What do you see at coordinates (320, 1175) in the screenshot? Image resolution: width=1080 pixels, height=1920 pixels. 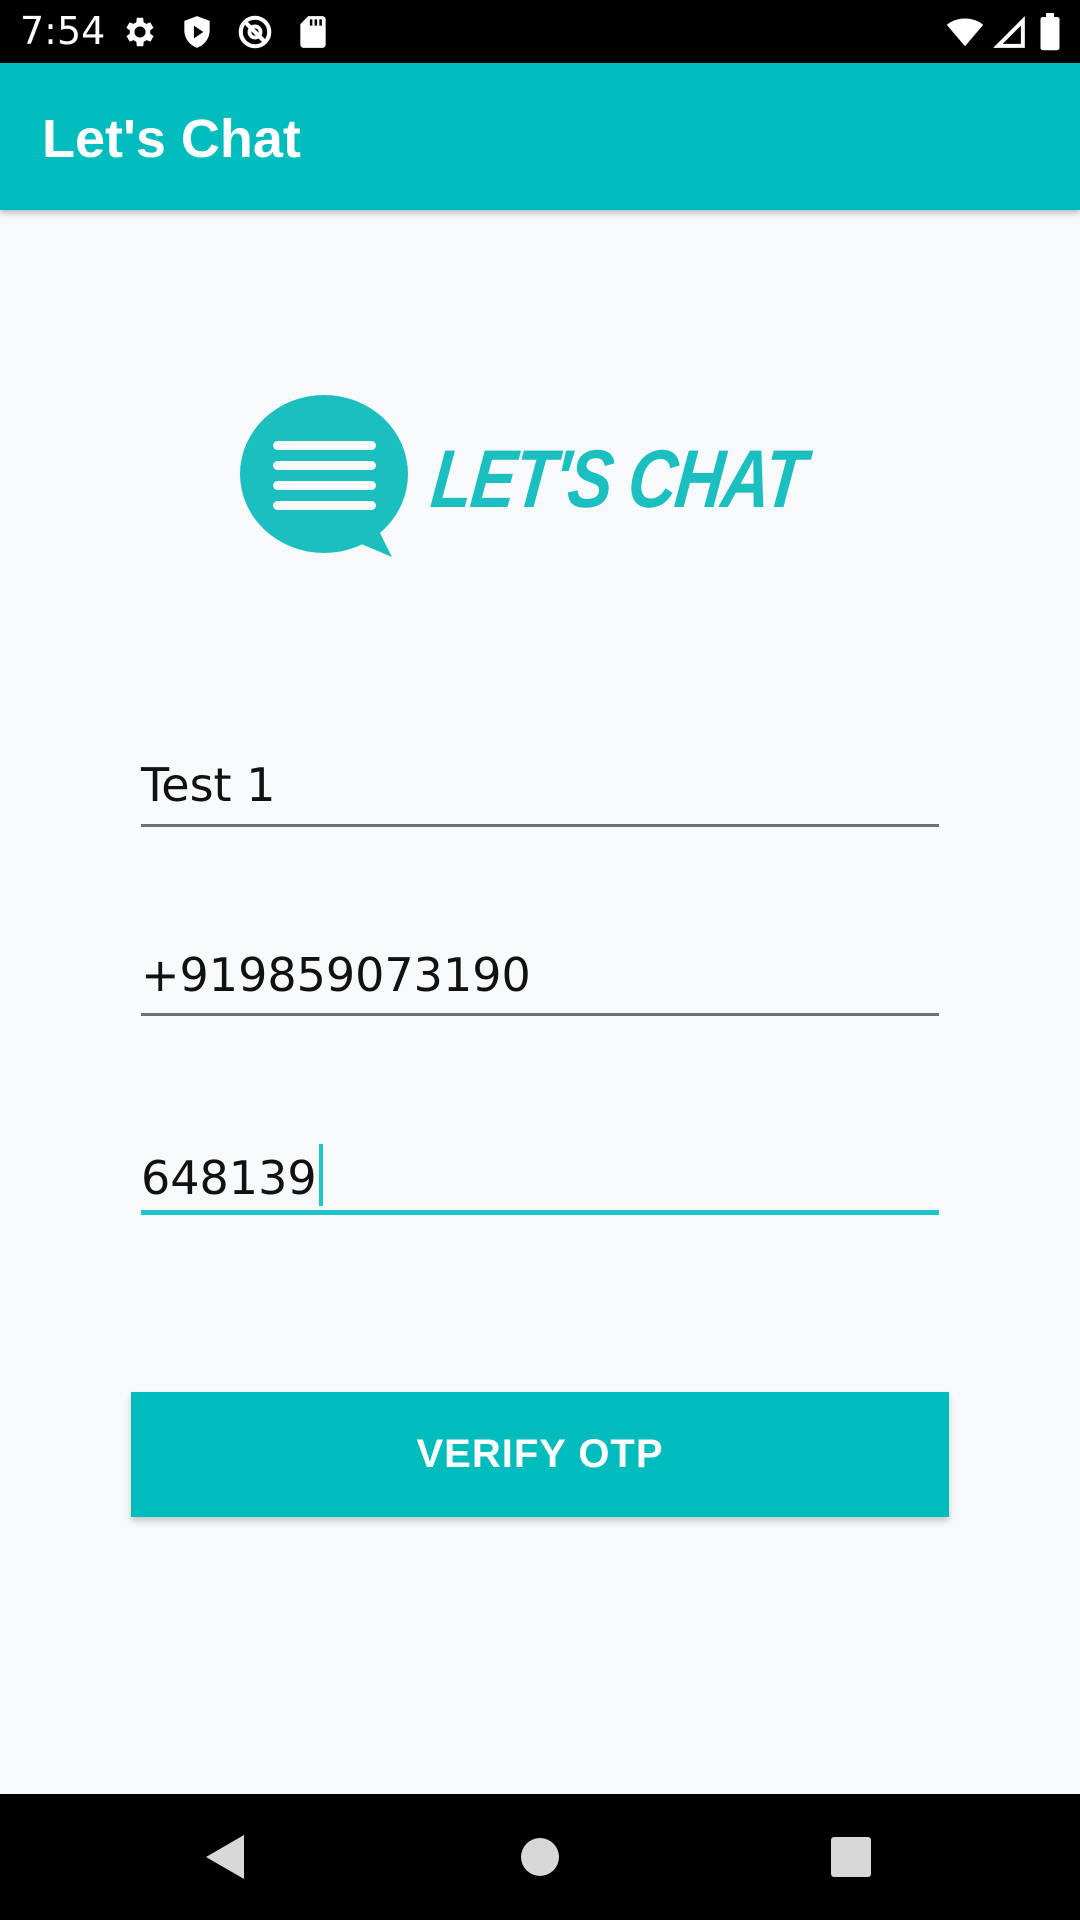 I see `text-cursor` at bounding box center [320, 1175].